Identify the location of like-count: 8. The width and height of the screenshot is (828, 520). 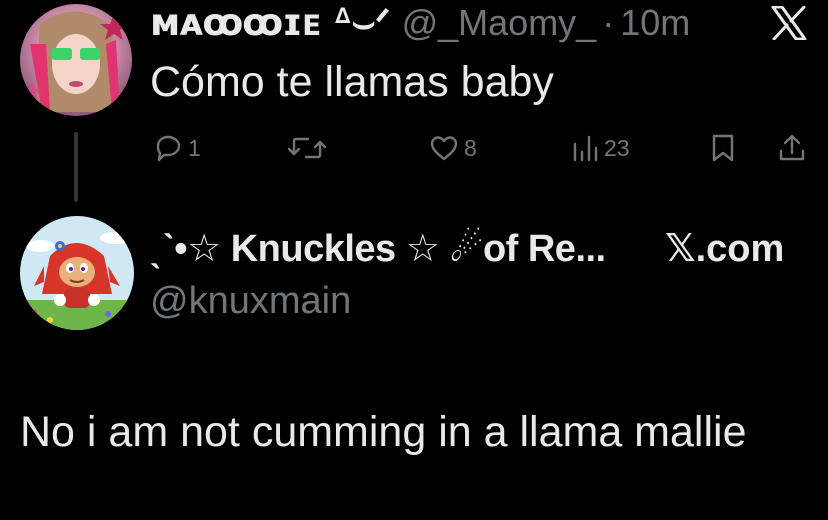
(470, 147).